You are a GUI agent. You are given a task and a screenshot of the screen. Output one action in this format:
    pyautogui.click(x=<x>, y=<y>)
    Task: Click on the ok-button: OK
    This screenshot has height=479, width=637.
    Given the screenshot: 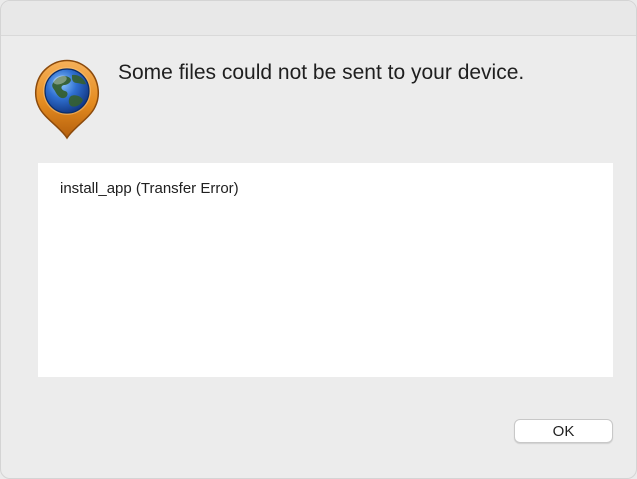 What is the action you would take?
    pyautogui.click(x=563, y=431)
    